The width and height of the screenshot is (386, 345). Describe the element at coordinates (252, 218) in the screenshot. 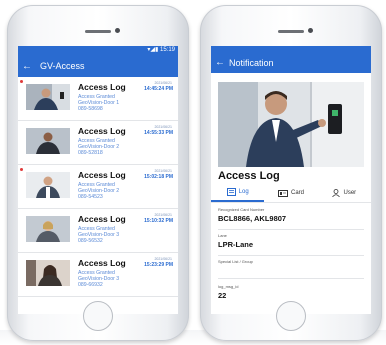

I see `field-value: BCL8866, AKL9807` at that location.